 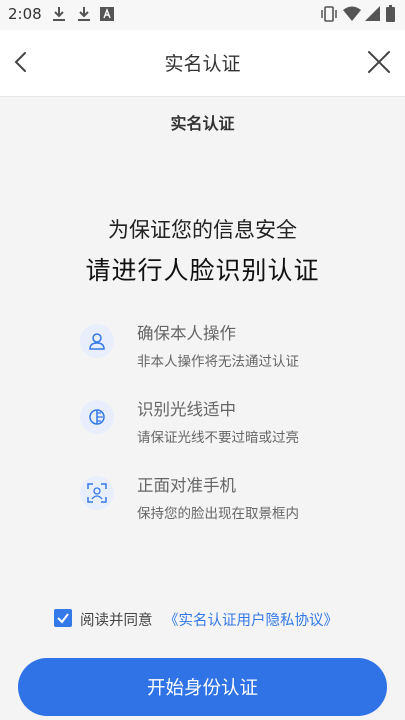 What do you see at coordinates (97, 341) in the screenshot?
I see `person-icon` at bounding box center [97, 341].